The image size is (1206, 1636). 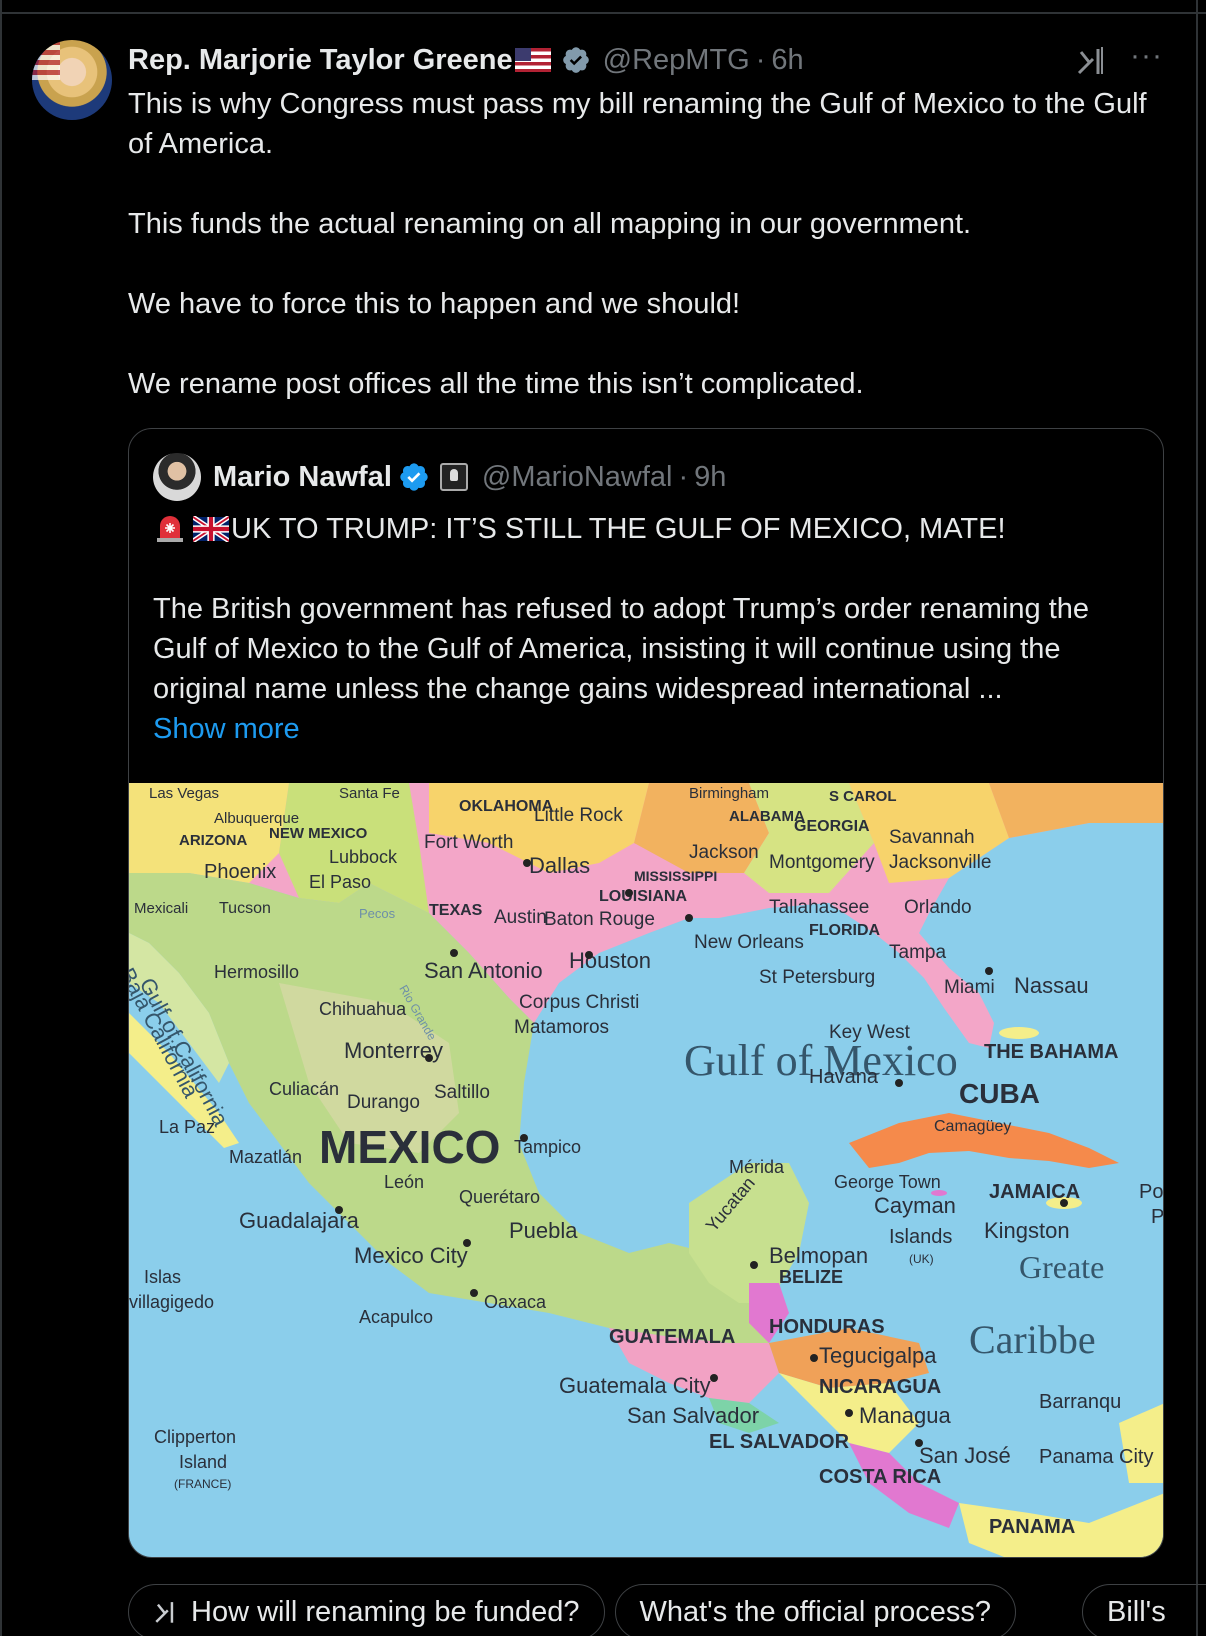 What do you see at coordinates (819, 907) in the screenshot?
I see `map-label-tallahassee: Tallahassee` at bounding box center [819, 907].